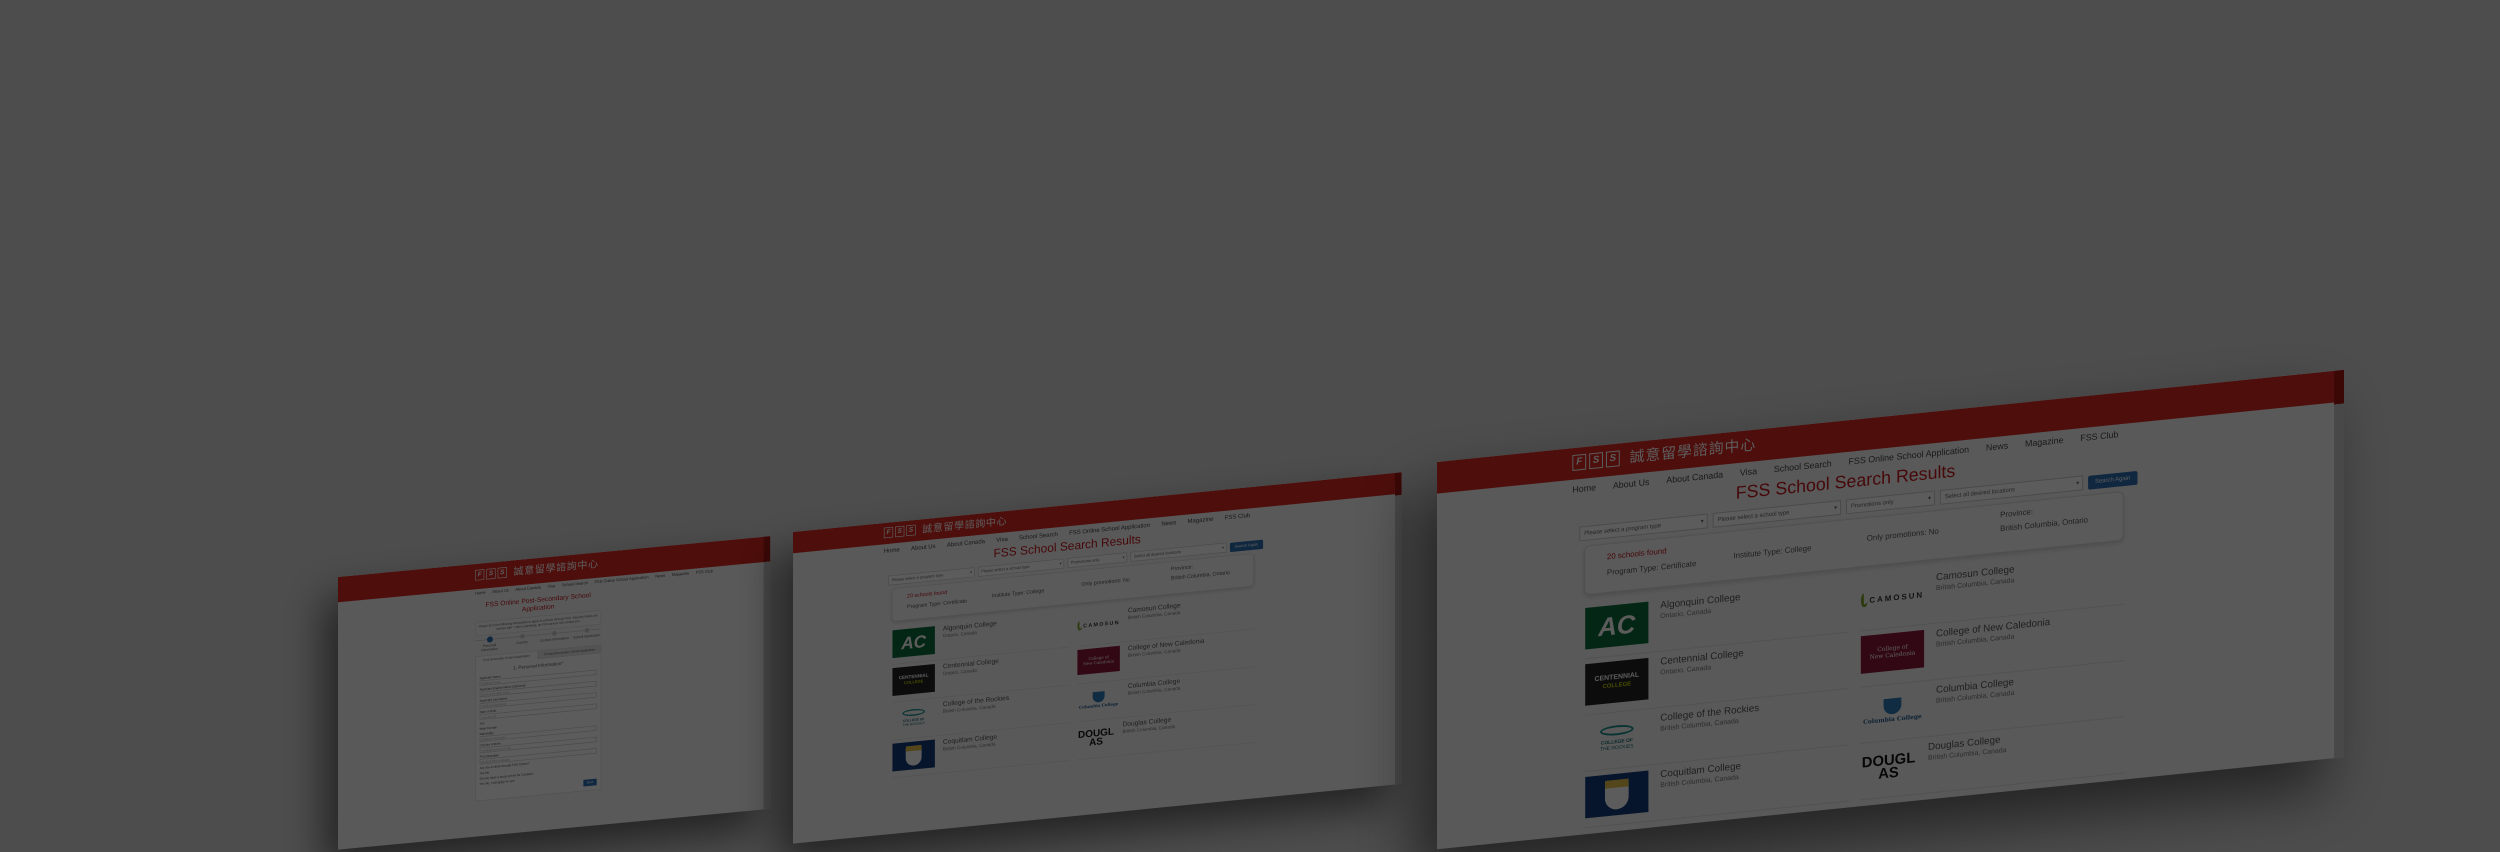 This screenshot has width=2500, height=852. What do you see at coordinates (1105, 582) in the screenshot?
I see `promotions-summary: Only promotions: No` at bounding box center [1105, 582].